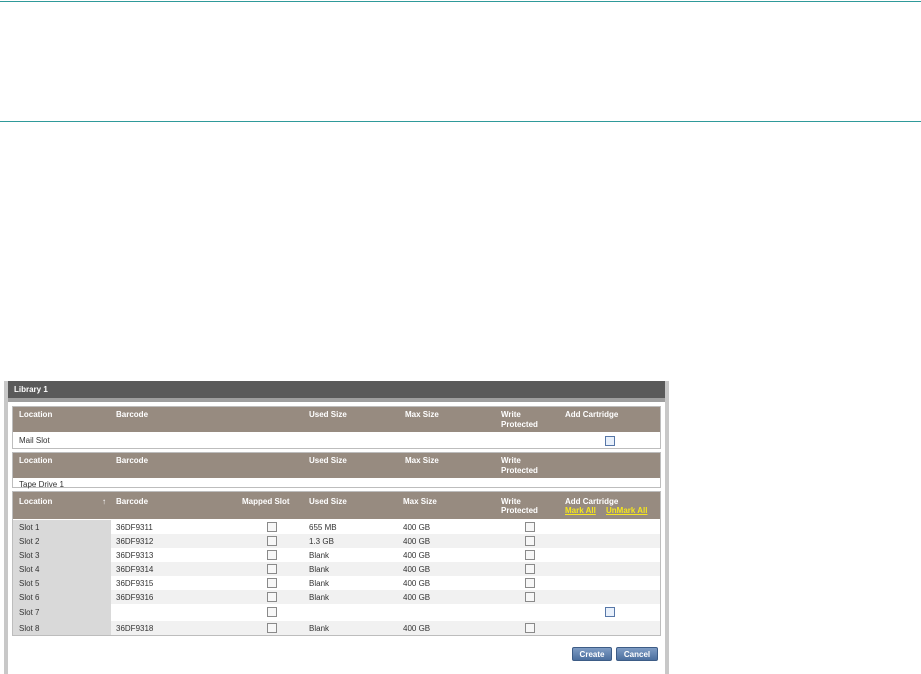  Describe the element at coordinates (336, 569) in the screenshot. I see `table-row: Slot 4 36DF9314 Blank 400 GB` at that location.